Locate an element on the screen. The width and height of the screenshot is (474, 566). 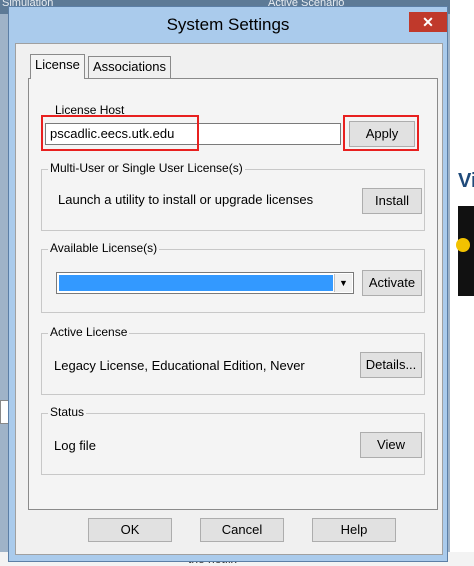
dropdown-selection is located at coordinates (196, 283).